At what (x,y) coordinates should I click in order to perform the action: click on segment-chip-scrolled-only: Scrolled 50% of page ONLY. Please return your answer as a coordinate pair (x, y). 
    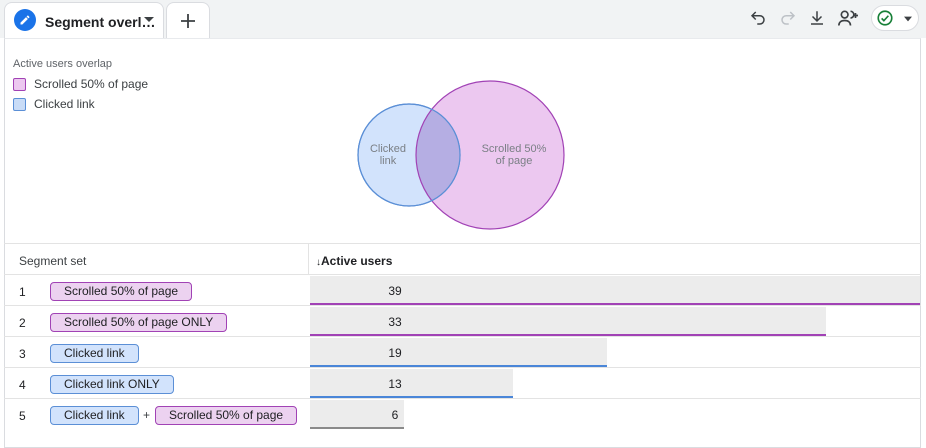
    Looking at the image, I should click on (139, 322).